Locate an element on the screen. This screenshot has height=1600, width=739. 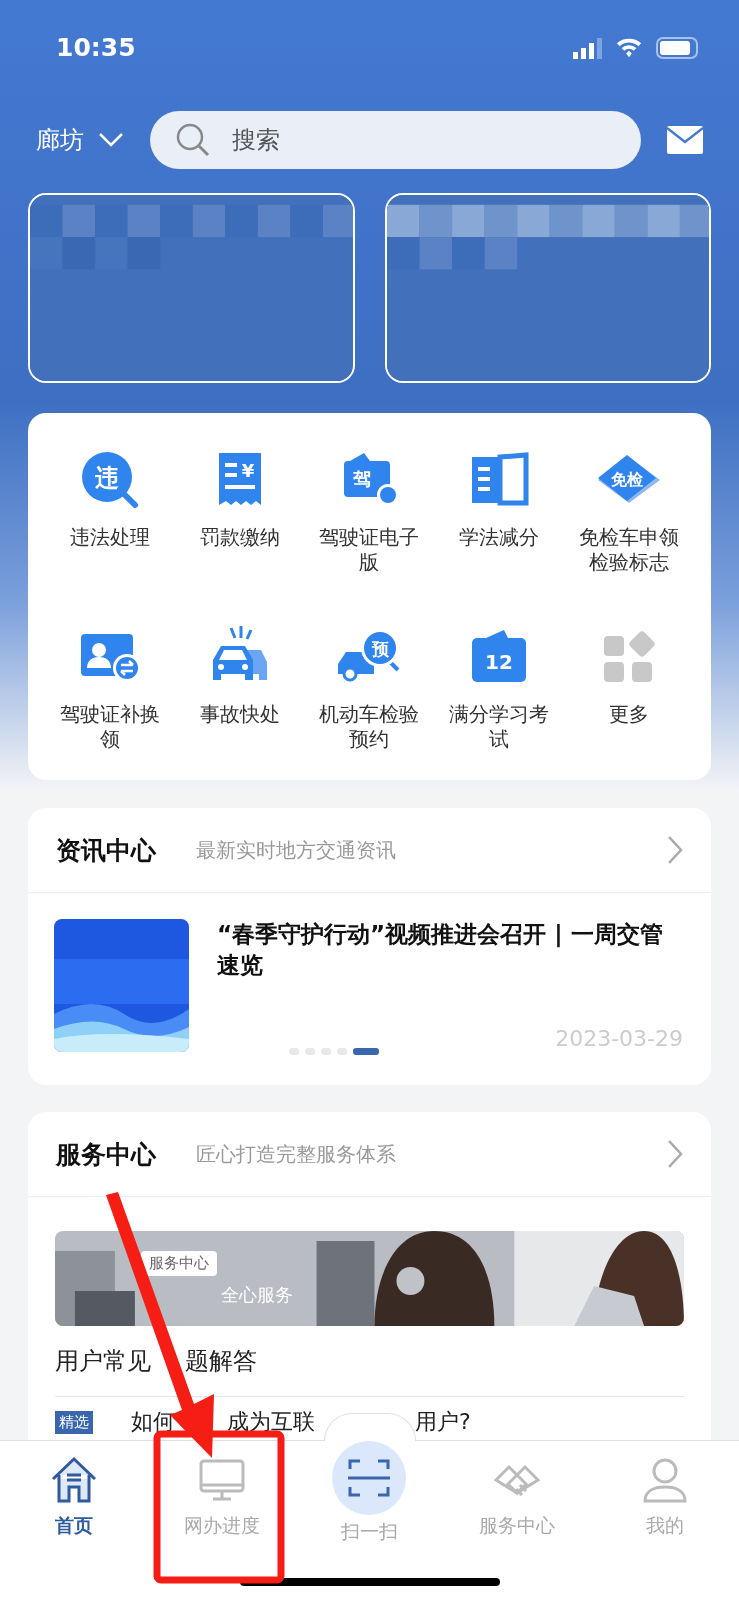
news-title: “春季守护行动”视频推进会召开 | 一周交管速览 is located at coordinates (450, 950).